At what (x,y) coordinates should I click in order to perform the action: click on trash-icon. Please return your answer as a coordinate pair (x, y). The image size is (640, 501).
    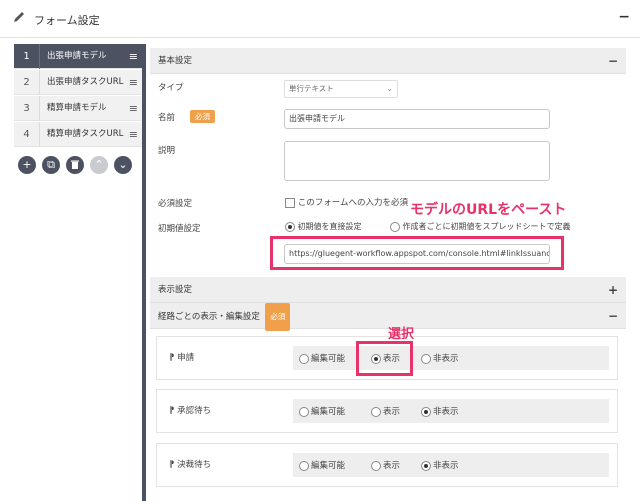
    Looking at the image, I should click on (75, 165).